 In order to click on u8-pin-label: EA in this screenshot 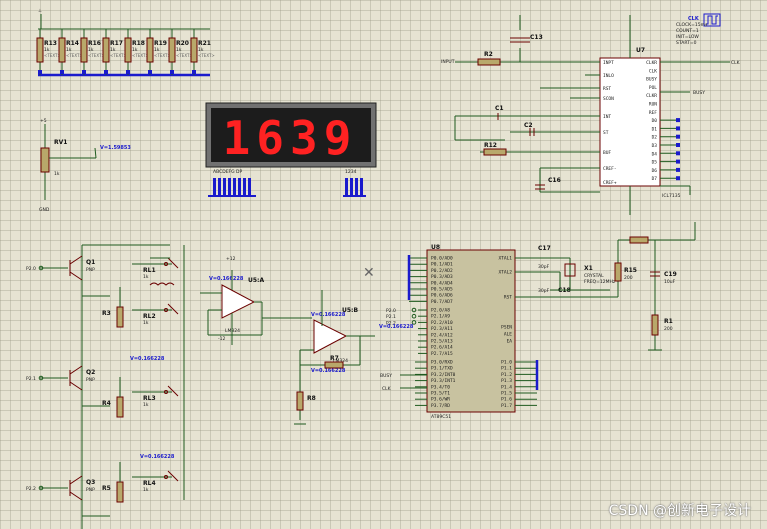, I will do `click(510, 342)`.